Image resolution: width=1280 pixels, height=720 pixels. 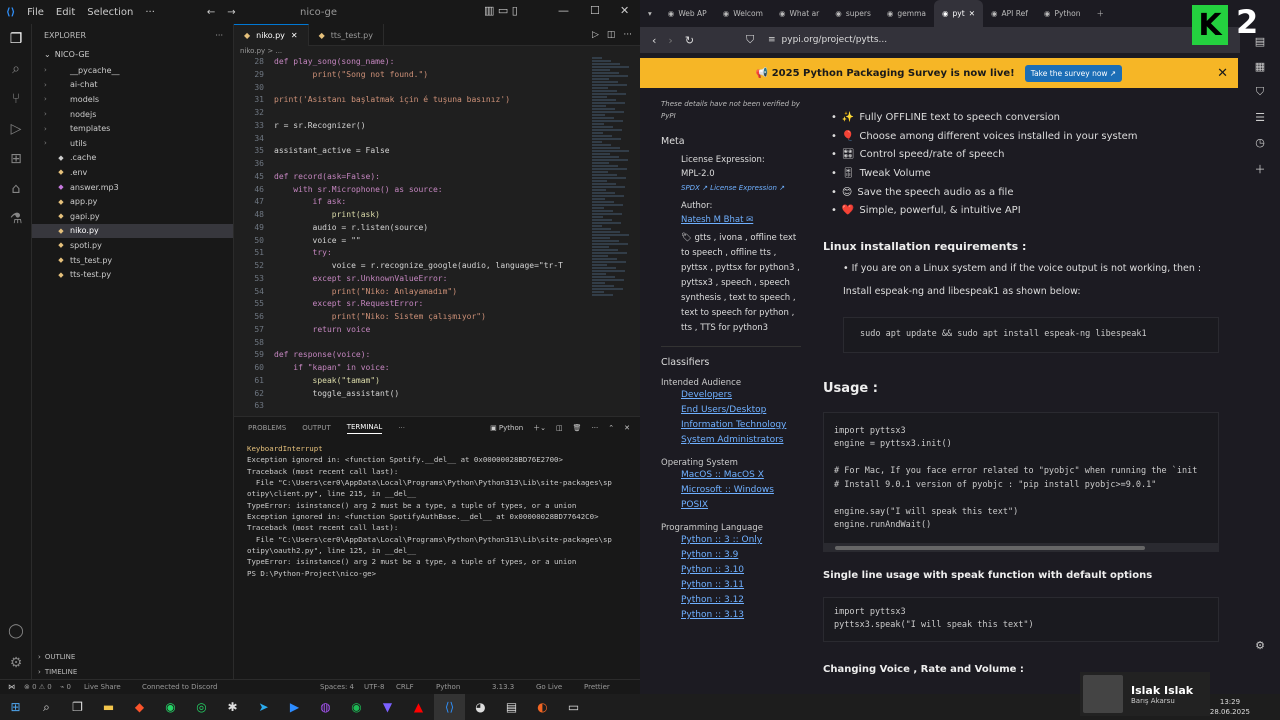 What do you see at coordinates (16, 99) in the screenshot?
I see `source-control-icon: ⑂` at bounding box center [16, 99].